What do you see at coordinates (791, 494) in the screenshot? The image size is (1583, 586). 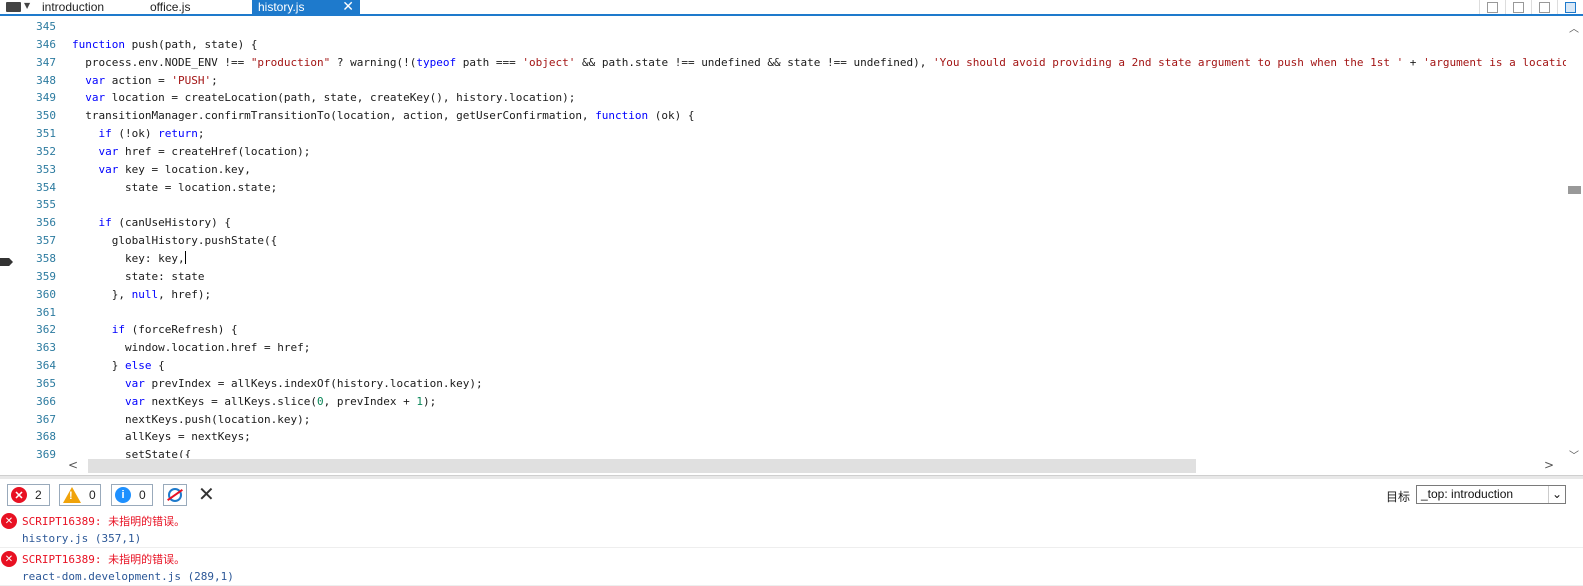 I see `console-toolbar: ✕ 2 ! 0 i 0 ✕ 目标 _top: introduction ⌄` at bounding box center [791, 494].